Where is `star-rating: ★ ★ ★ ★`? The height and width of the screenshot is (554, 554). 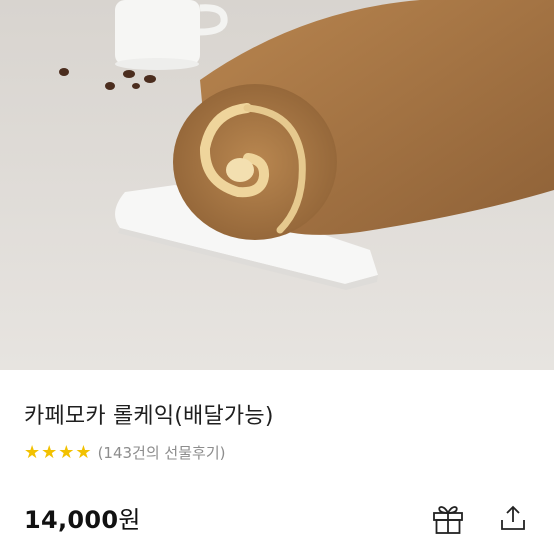
star-rating: ★ ★ ★ ★ is located at coordinates (58, 452).